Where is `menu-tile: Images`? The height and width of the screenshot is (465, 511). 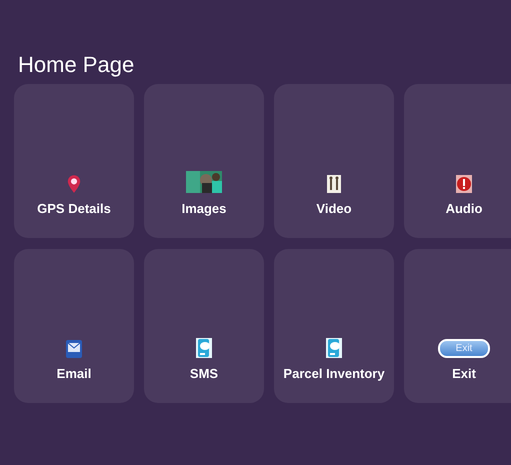 menu-tile: Images is located at coordinates (204, 161).